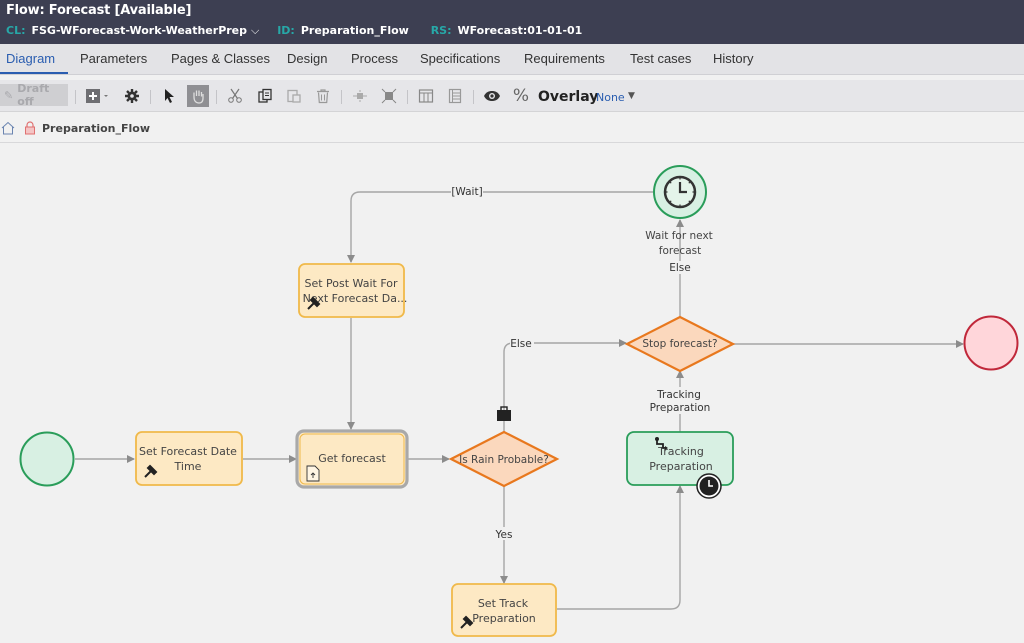 The height and width of the screenshot is (643, 1024). I want to click on columns-icon, so click(426, 96).